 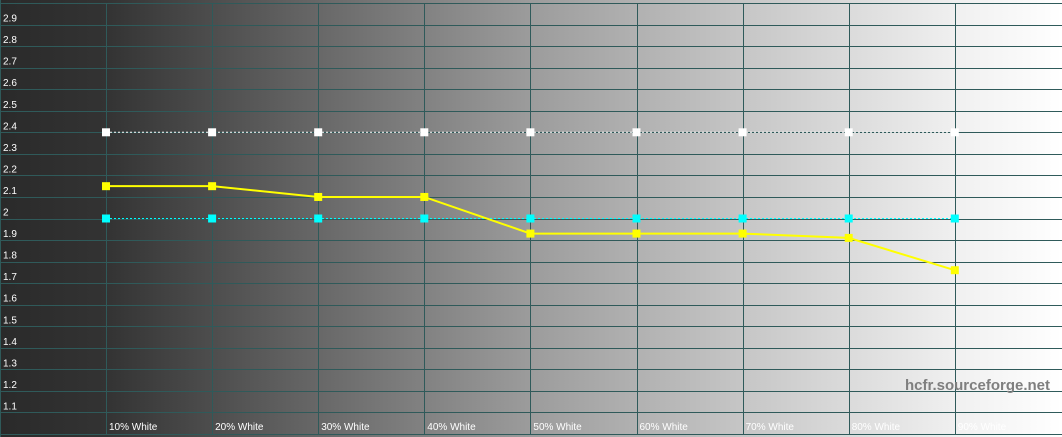 What do you see at coordinates (10, 234) in the screenshot?
I see `y-tick-label: 1.9` at bounding box center [10, 234].